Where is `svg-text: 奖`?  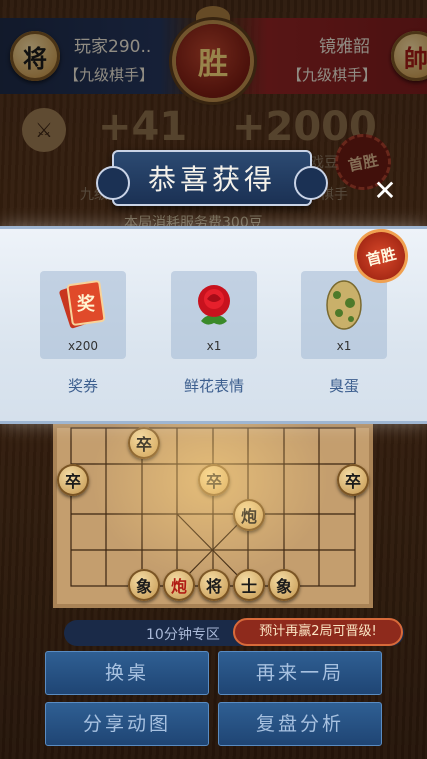
svg-text: 奖 is located at coordinates (86, 304).